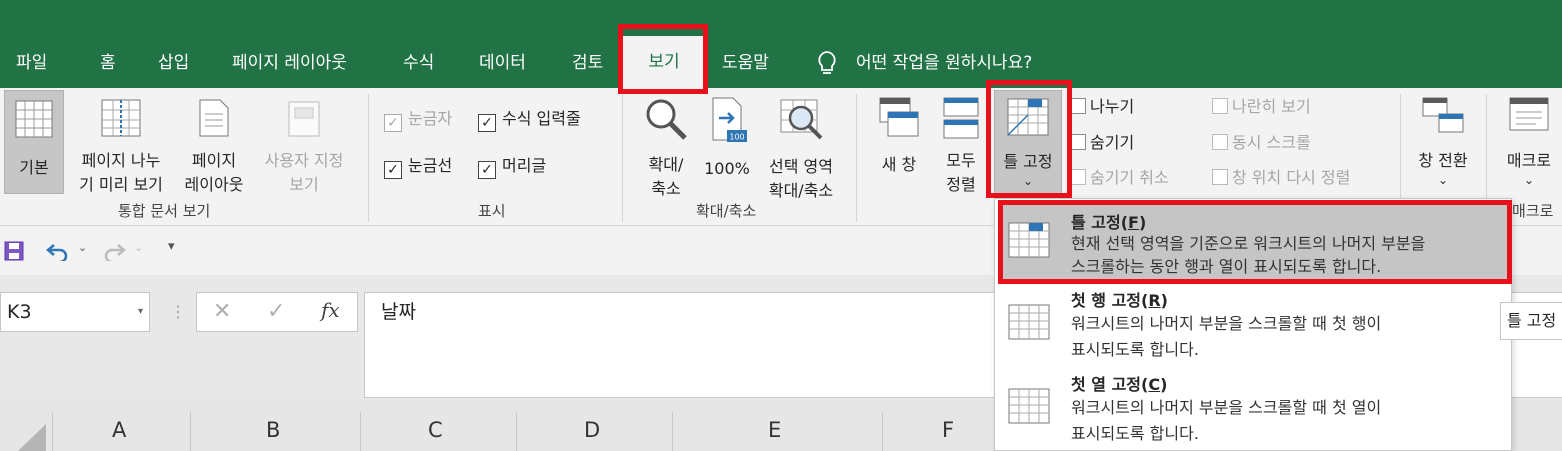 The width and height of the screenshot is (1562, 451). I want to click on unhide-label: 숨기기 취소, so click(1129, 177).